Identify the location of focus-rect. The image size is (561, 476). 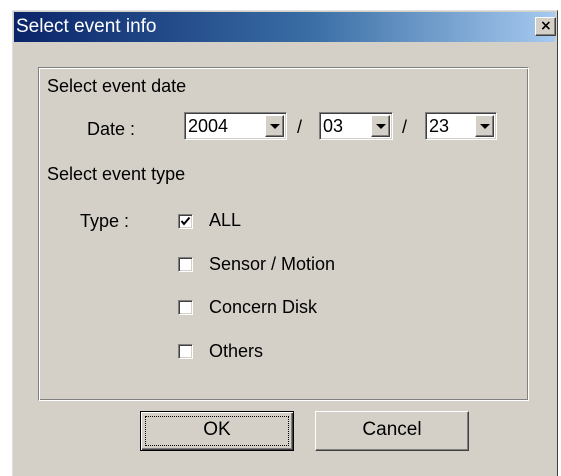
(217, 431).